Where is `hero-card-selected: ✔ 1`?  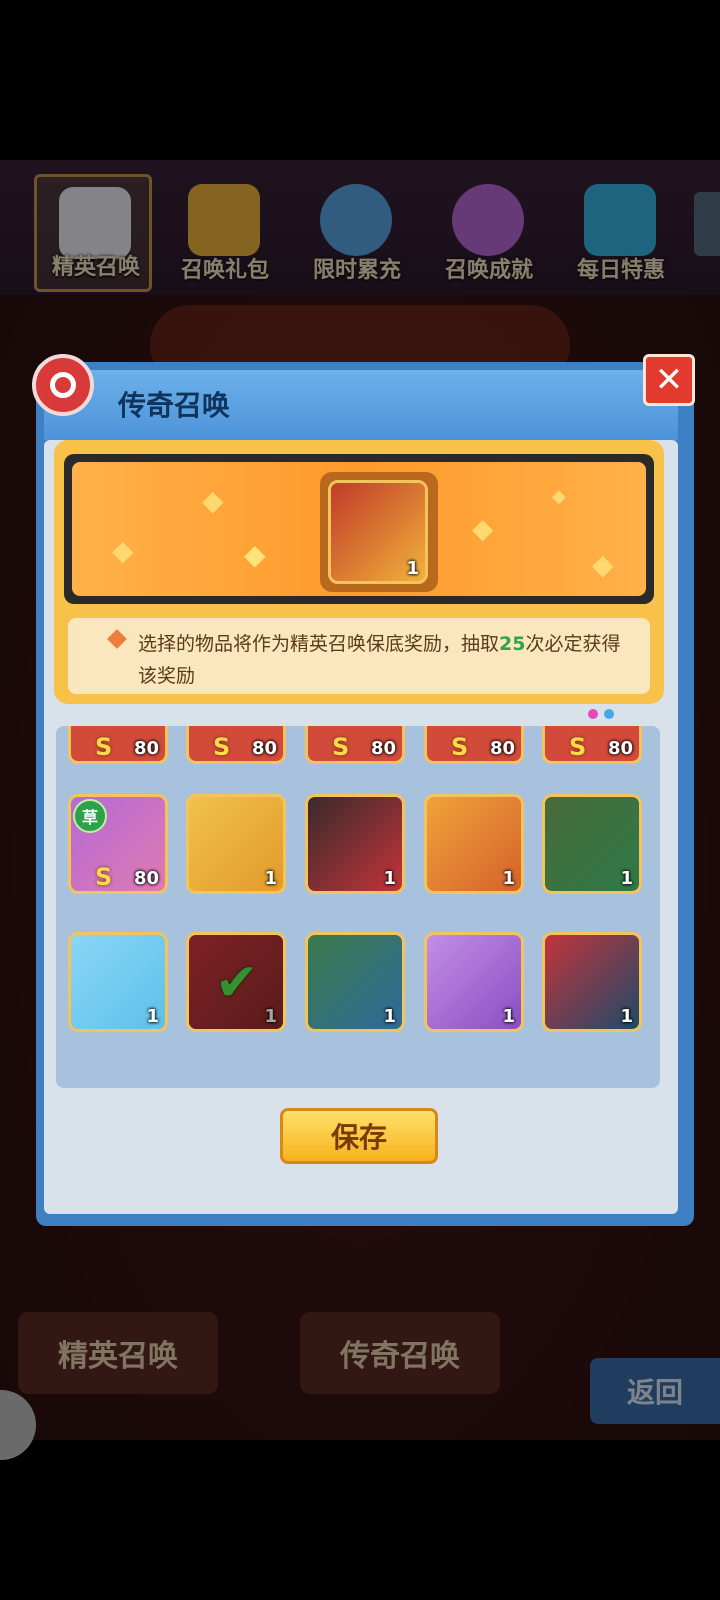
hero-card-selected: ✔ 1 is located at coordinates (236, 982).